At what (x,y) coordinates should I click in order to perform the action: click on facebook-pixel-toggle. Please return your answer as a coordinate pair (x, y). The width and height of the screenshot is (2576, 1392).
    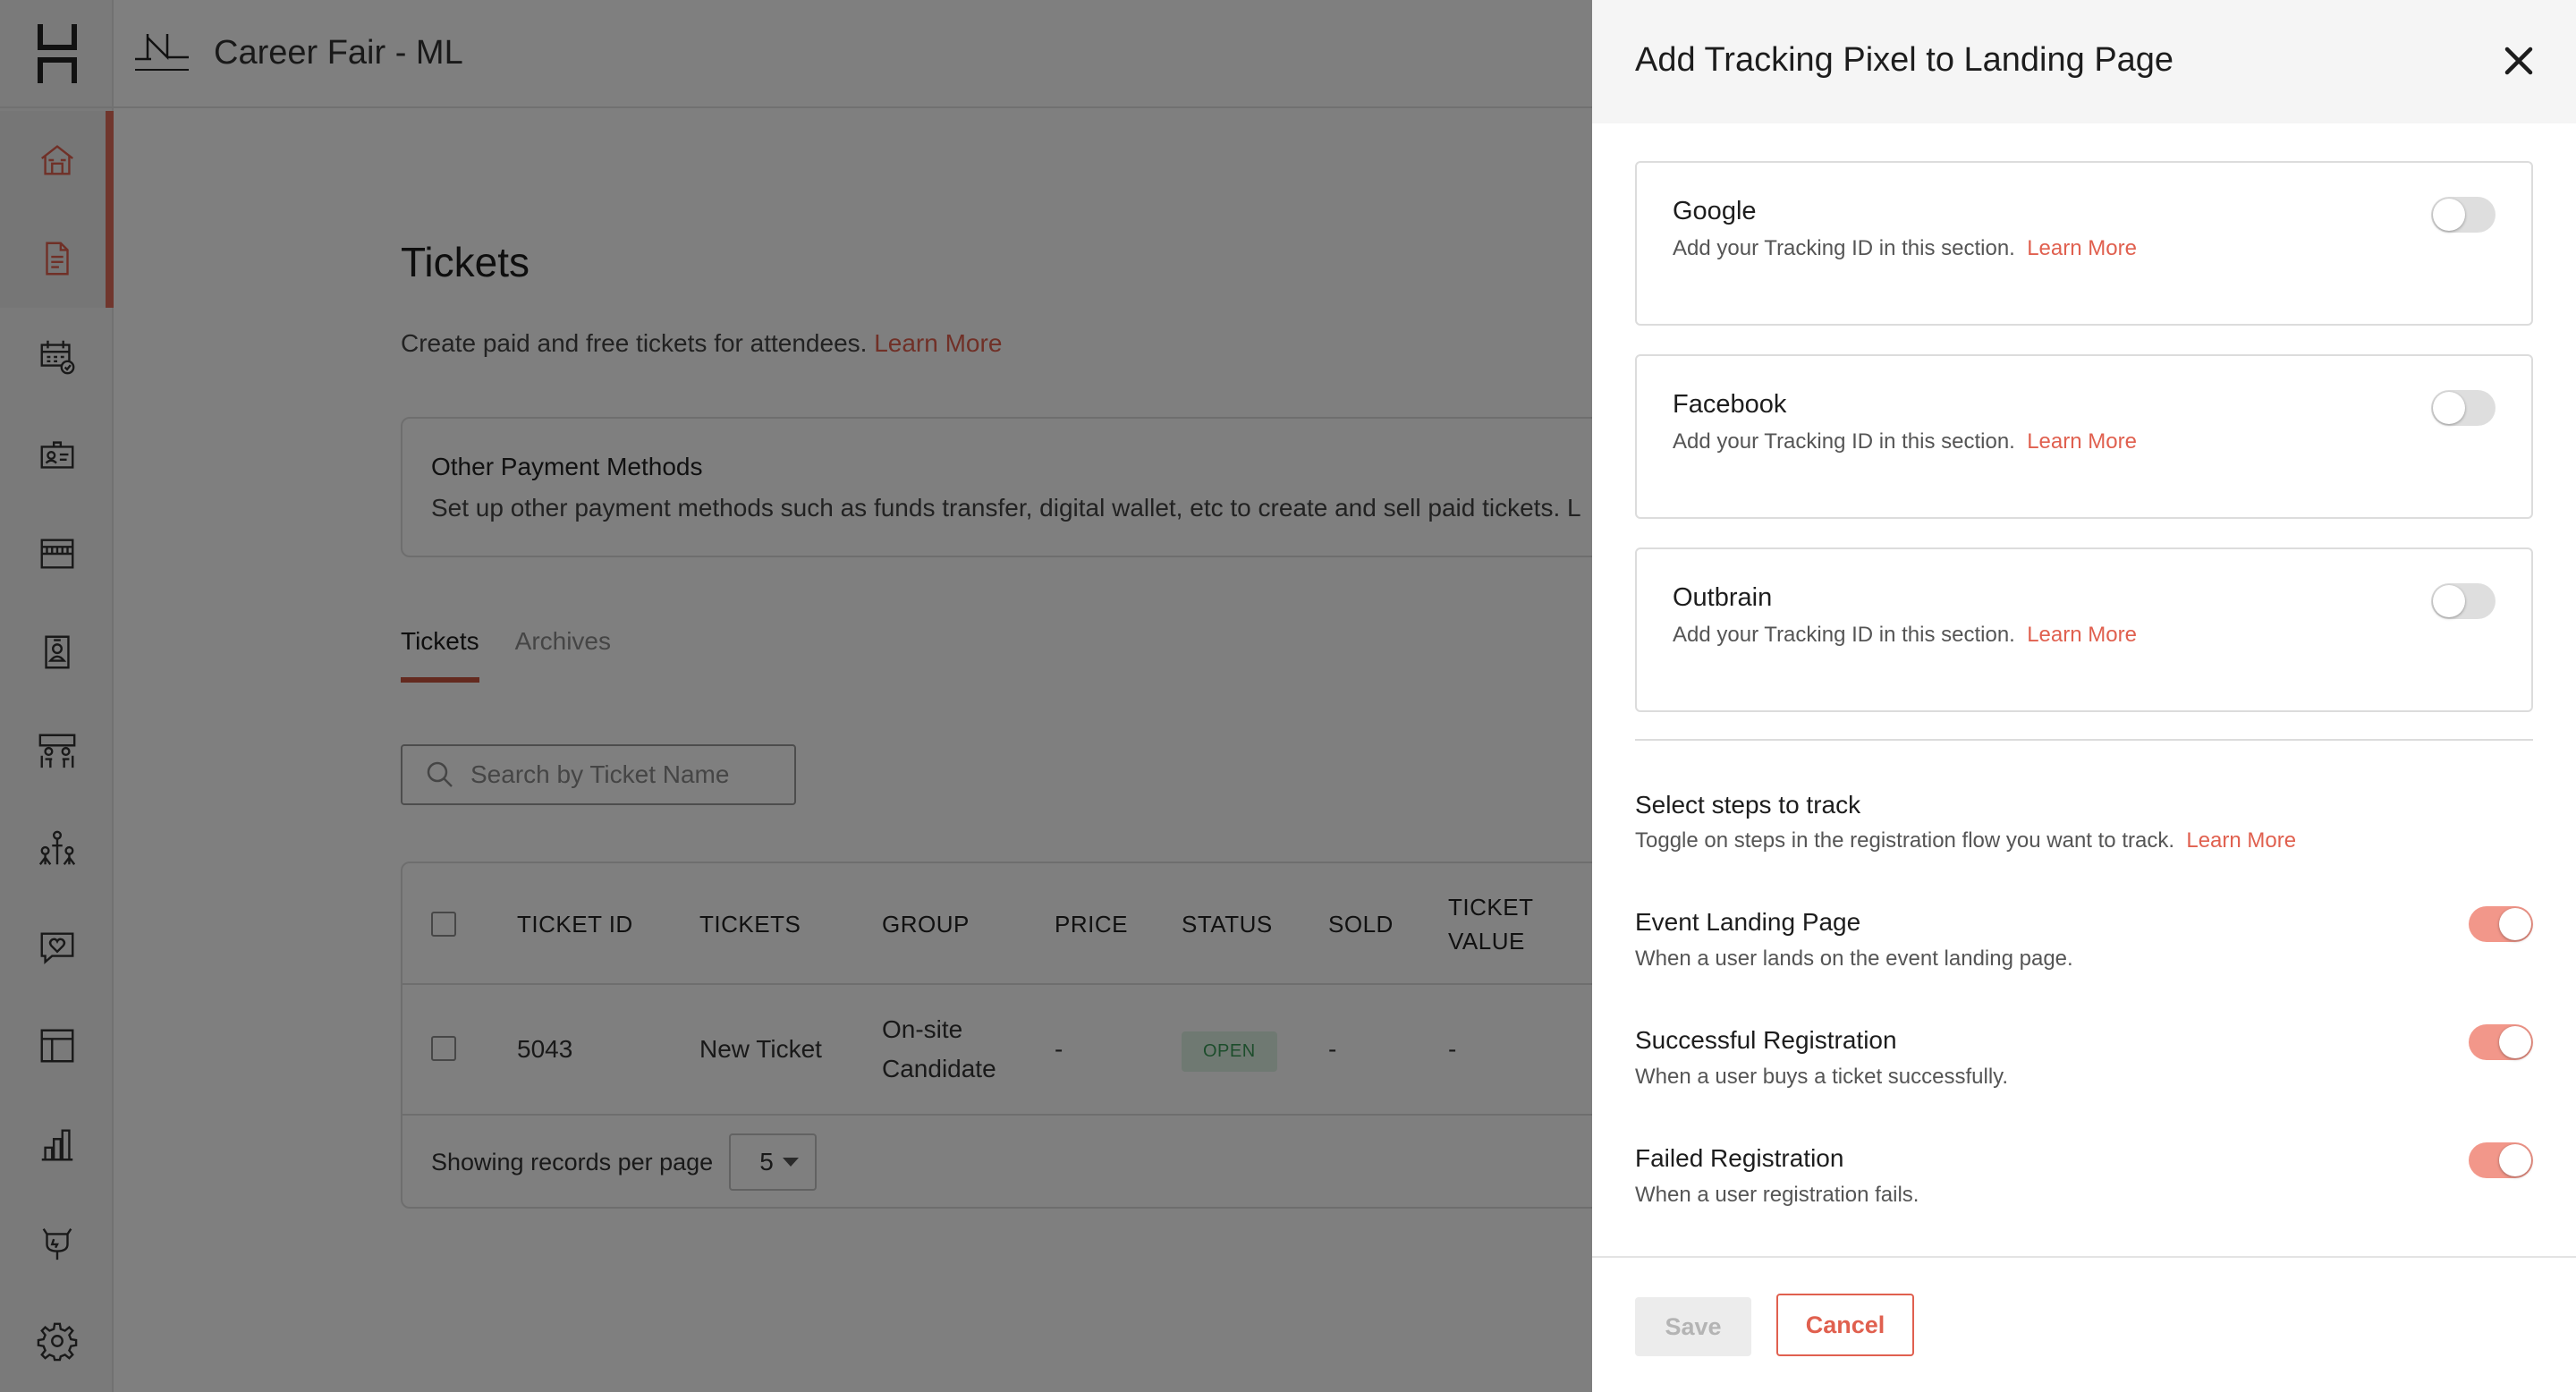
    Looking at the image, I should click on (2463, 408).